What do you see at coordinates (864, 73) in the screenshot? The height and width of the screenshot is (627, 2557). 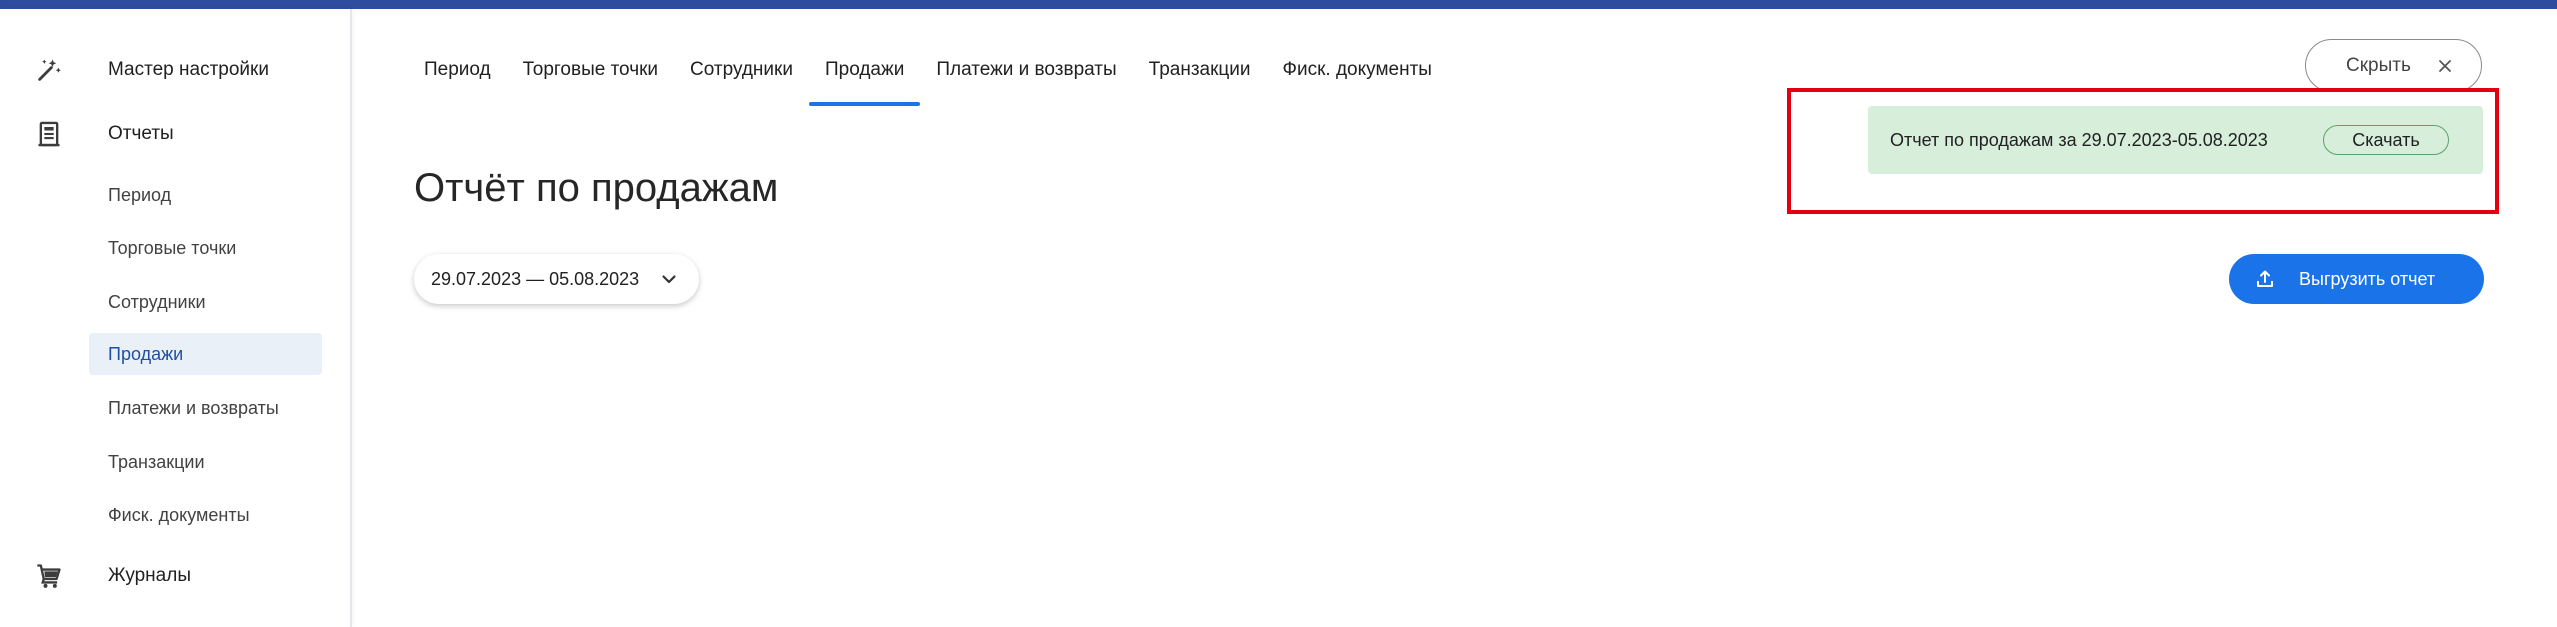 I see `tab-sales: Продажи` at bounding box center [864, 73].